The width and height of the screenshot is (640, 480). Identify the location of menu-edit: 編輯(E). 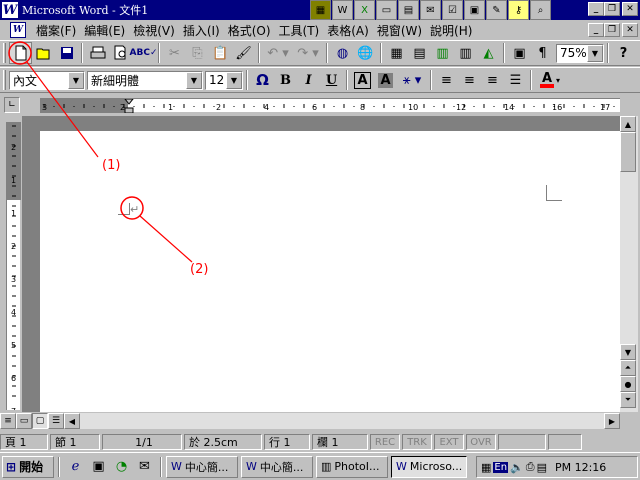
(104, 30).